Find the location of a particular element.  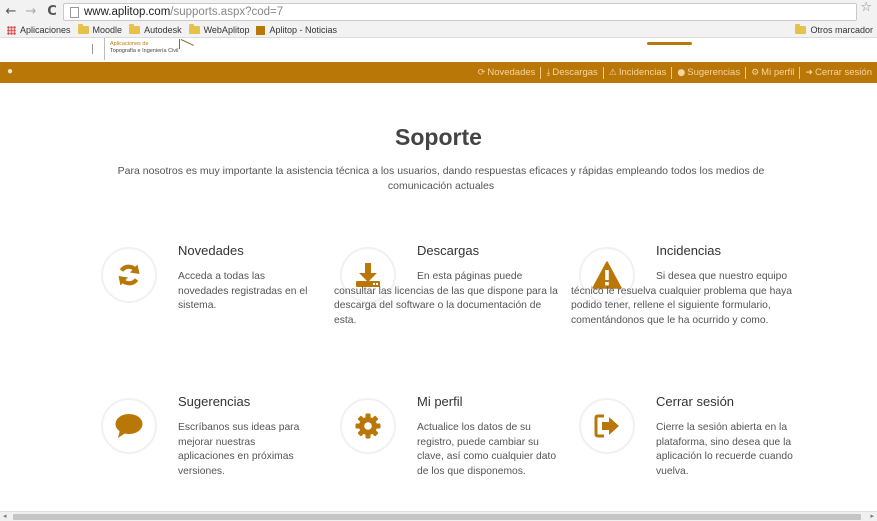

gear-icon: ⚙ is located at coordinates (755, 72).